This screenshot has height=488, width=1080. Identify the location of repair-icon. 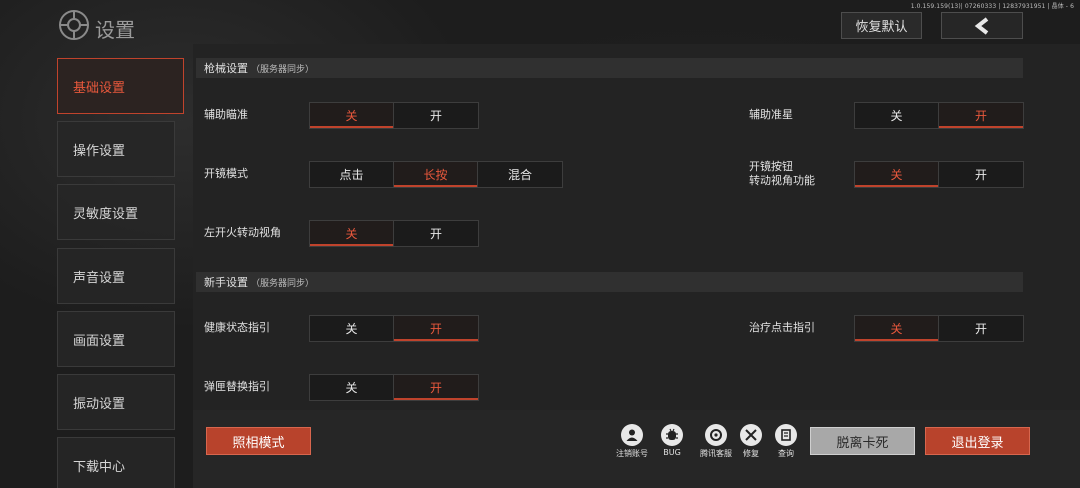
(751, 435).